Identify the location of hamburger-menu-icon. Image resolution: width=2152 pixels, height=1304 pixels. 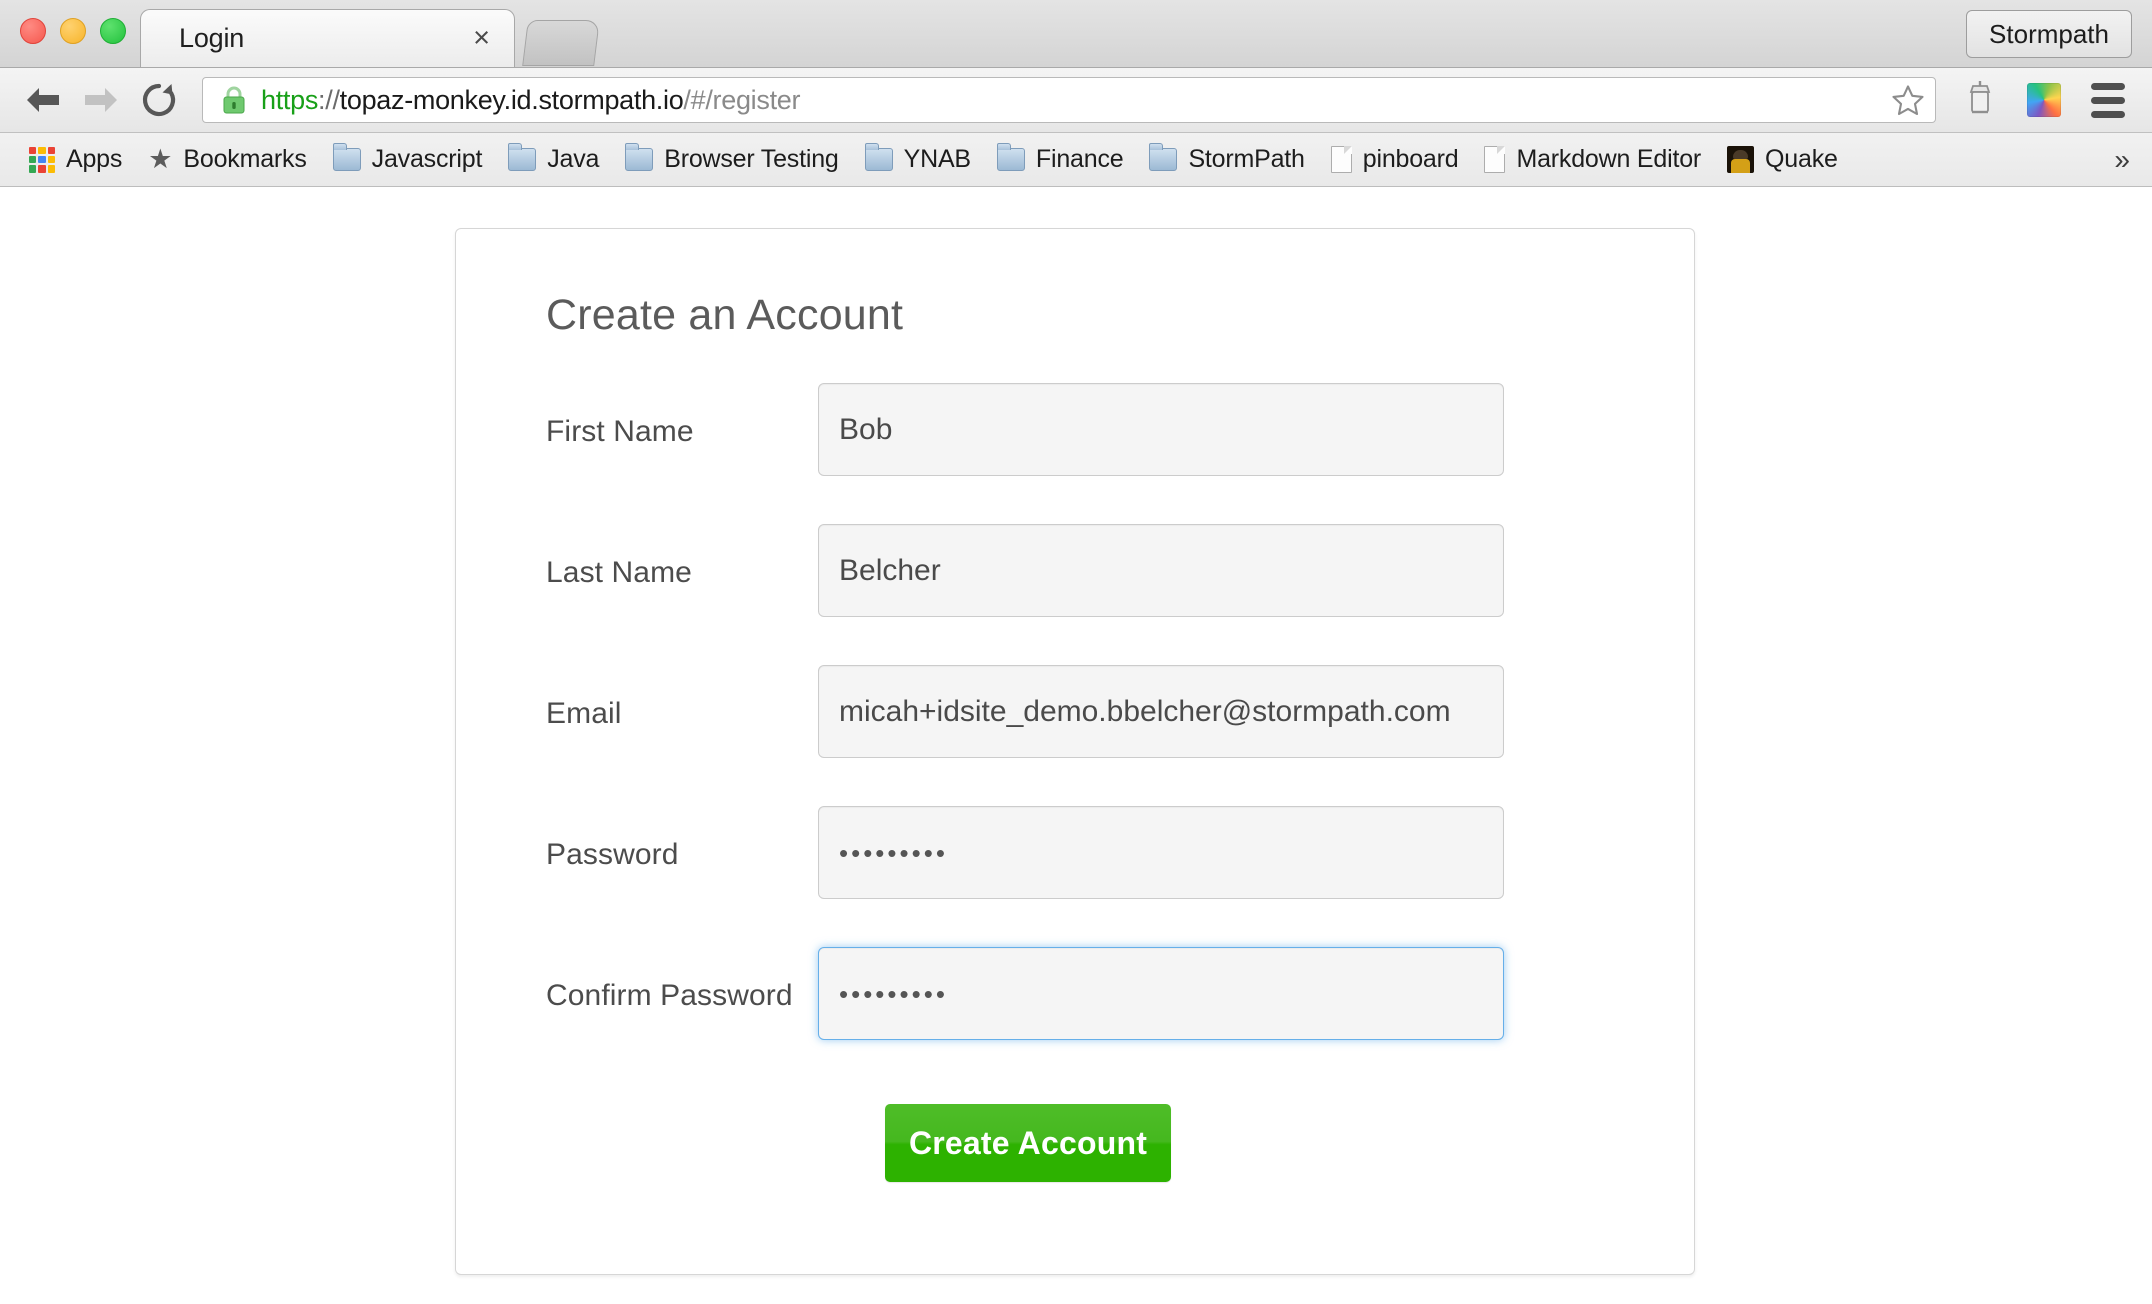
(2108, 100).